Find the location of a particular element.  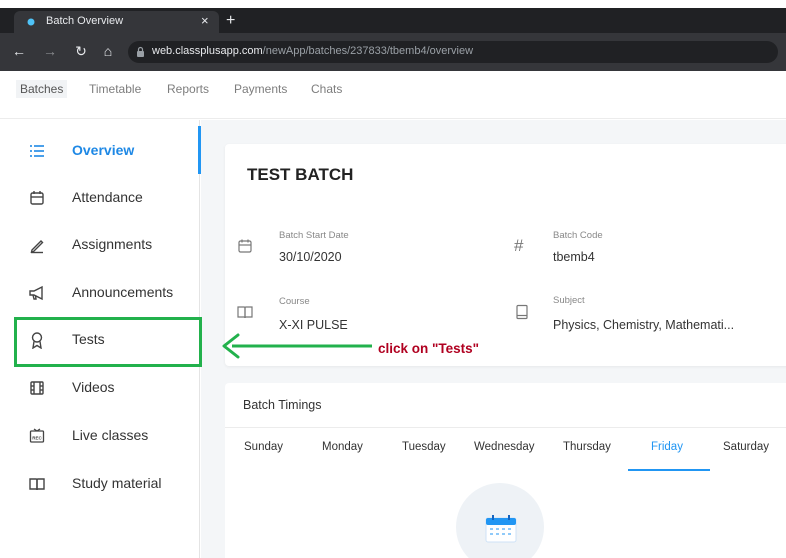

app-top-nav: Batches Timetable Reports Payments Chats is located at coordinates (393, 95).